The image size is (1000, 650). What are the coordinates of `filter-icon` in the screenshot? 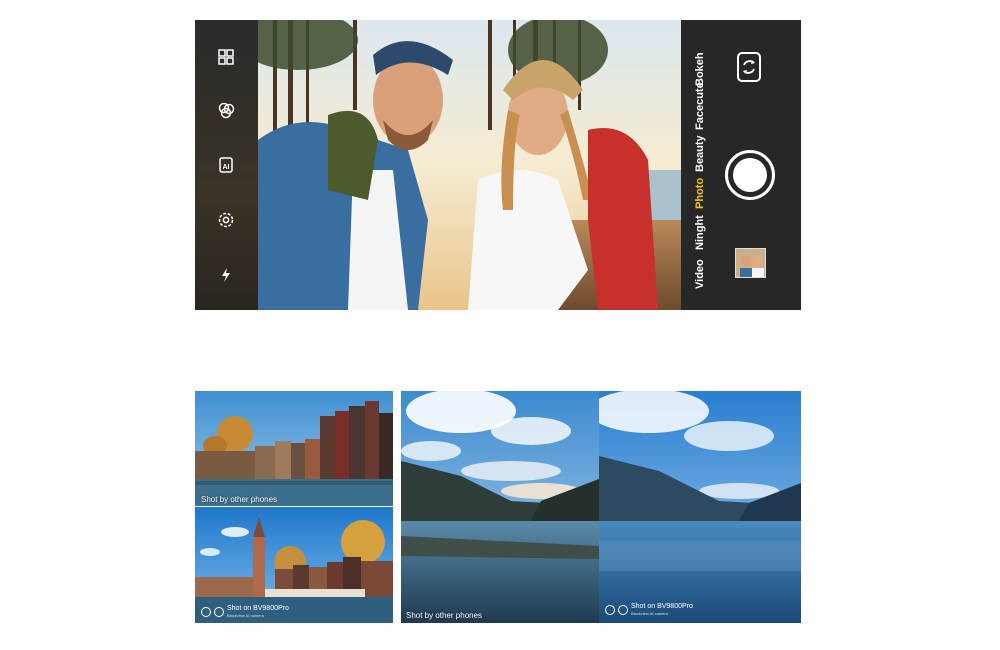 It's located at (226, 110).